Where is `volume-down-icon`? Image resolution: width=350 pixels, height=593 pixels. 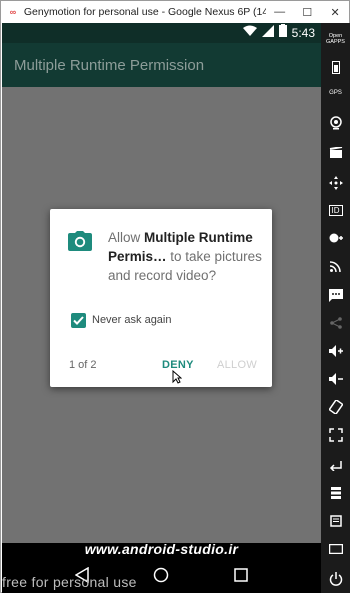
volume-down-icon is located at coordinates (335, 379).